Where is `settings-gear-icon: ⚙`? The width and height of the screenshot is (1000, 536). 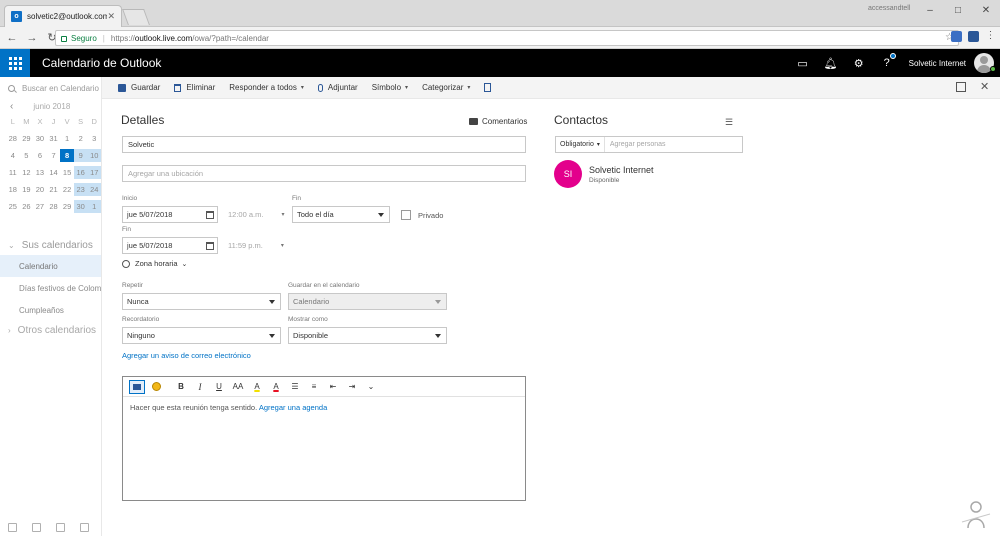 settings-gear-icon: ⚙ is located at coordinates (859, 63).